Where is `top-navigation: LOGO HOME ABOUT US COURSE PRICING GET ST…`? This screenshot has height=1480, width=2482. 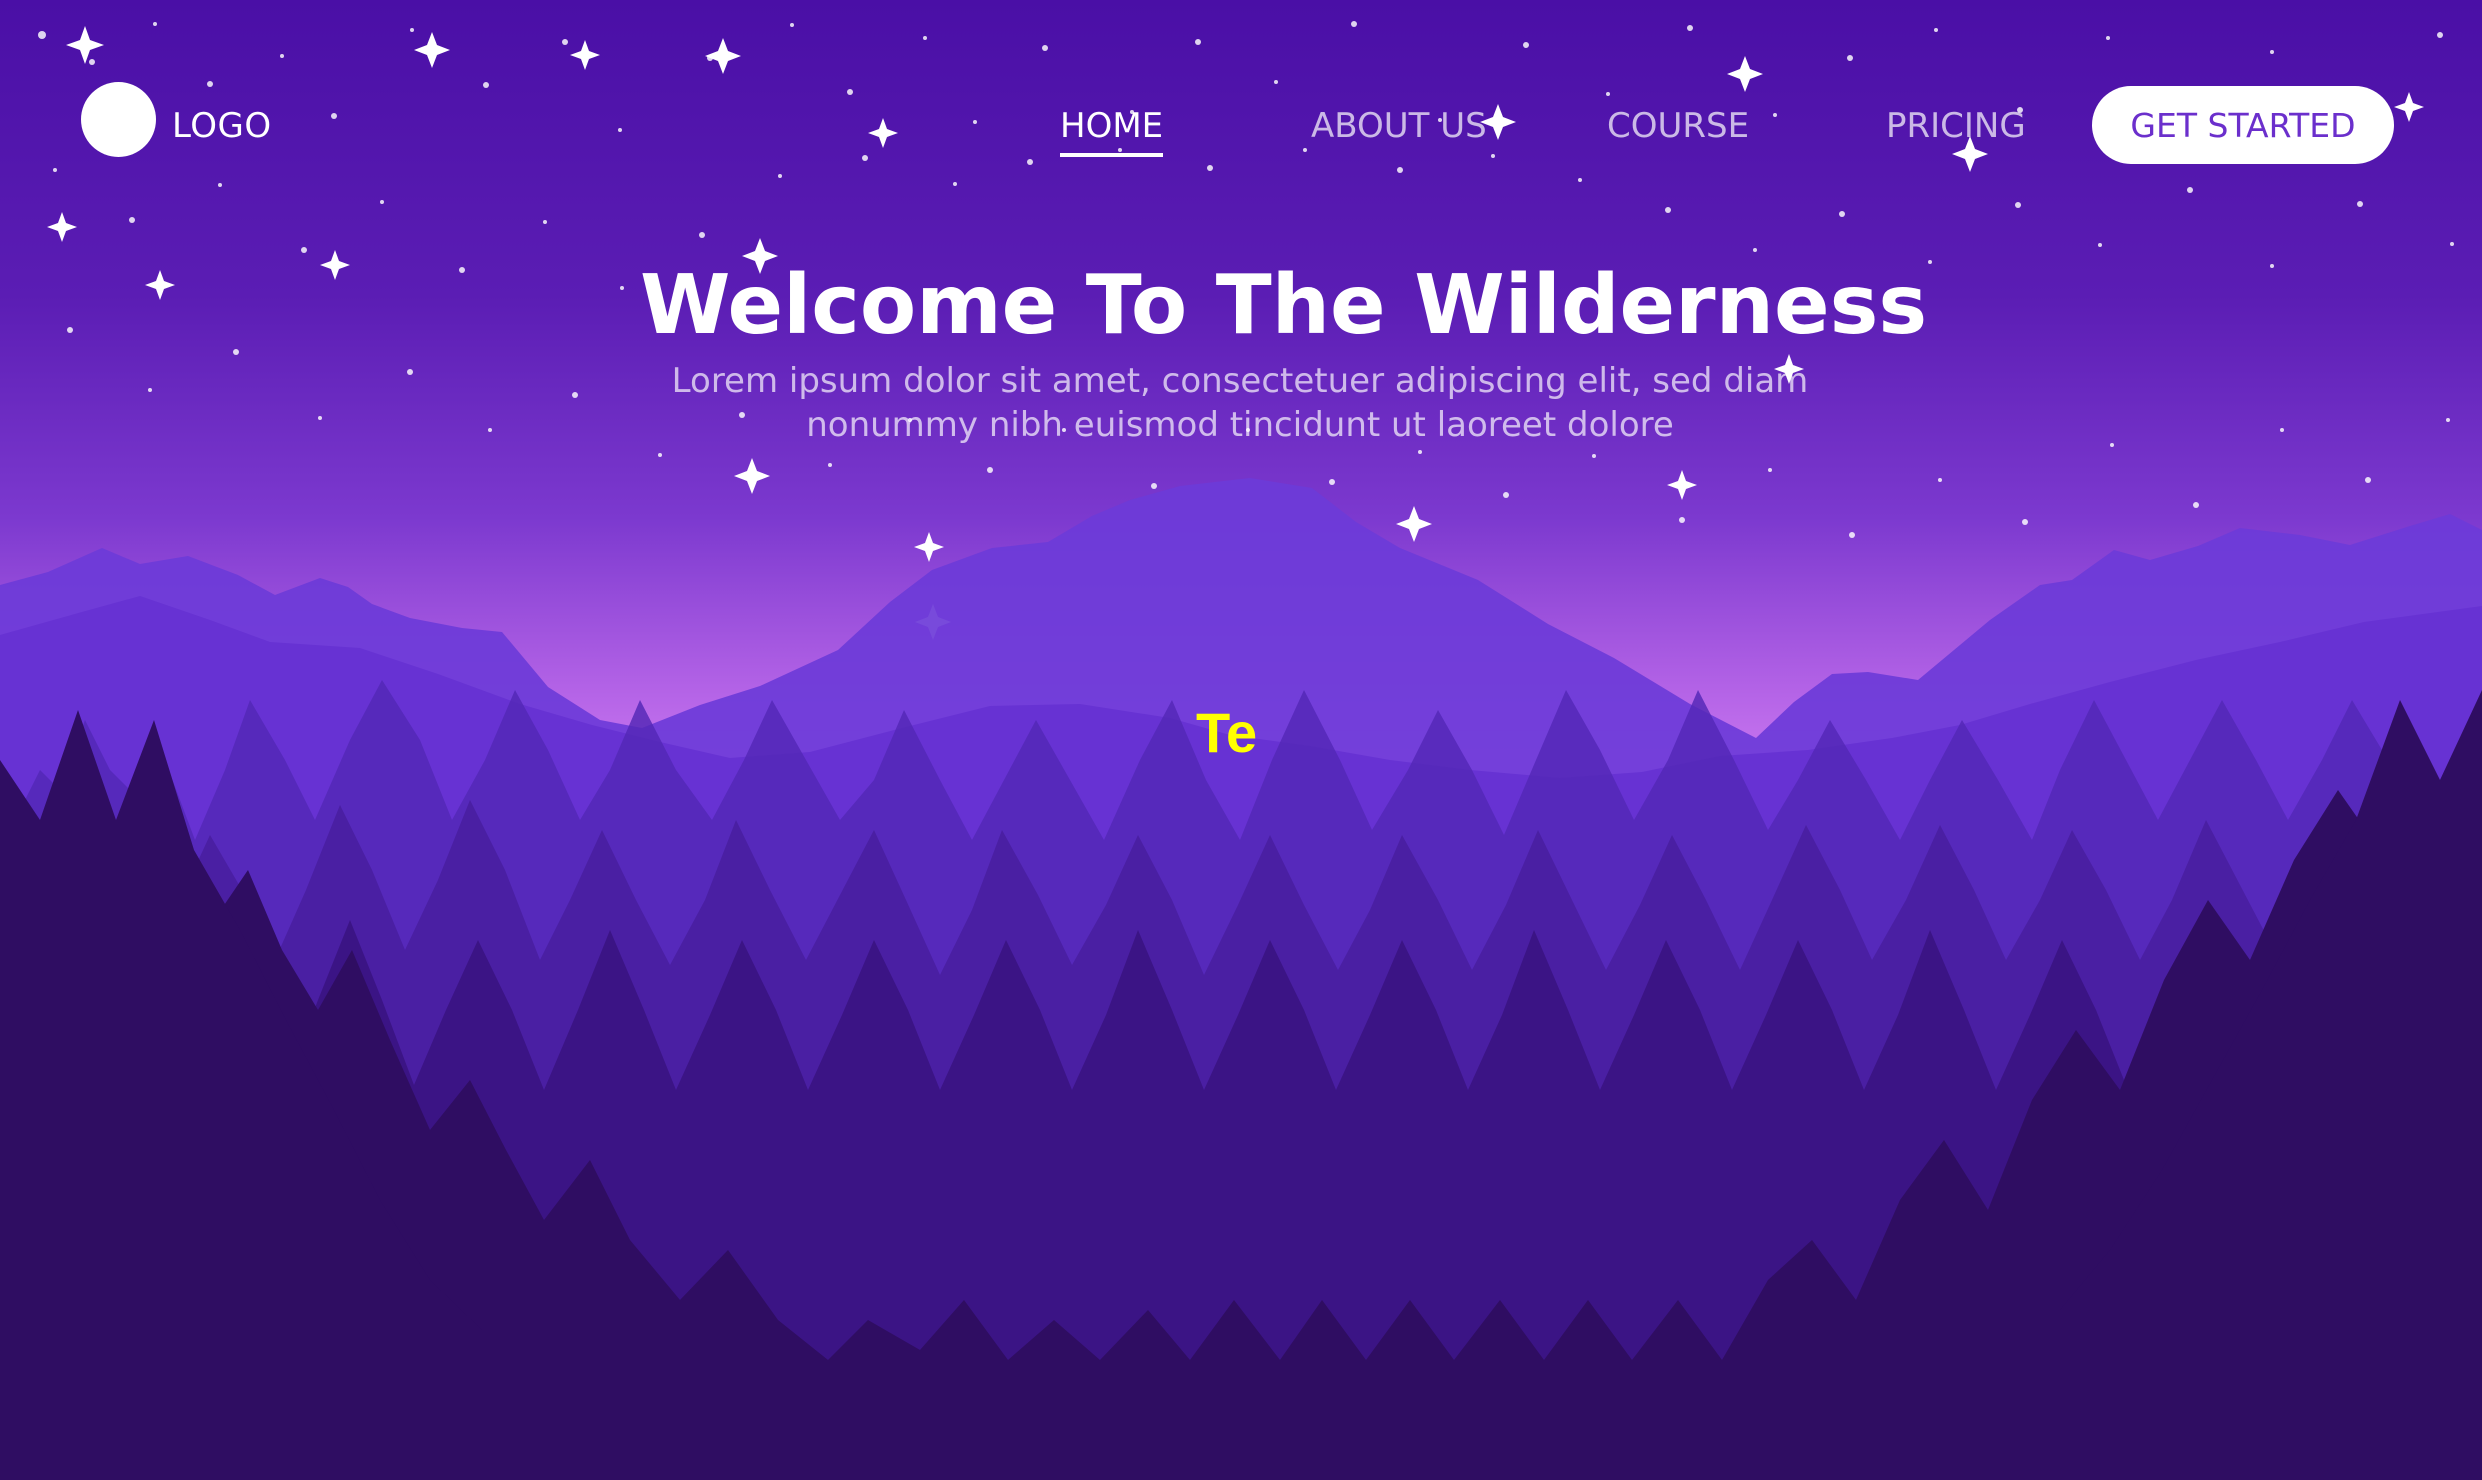 top-navigation: LOGO HOME ABOUT US COURSE PRICING GET ST… is located at coordinates (1241, 85).